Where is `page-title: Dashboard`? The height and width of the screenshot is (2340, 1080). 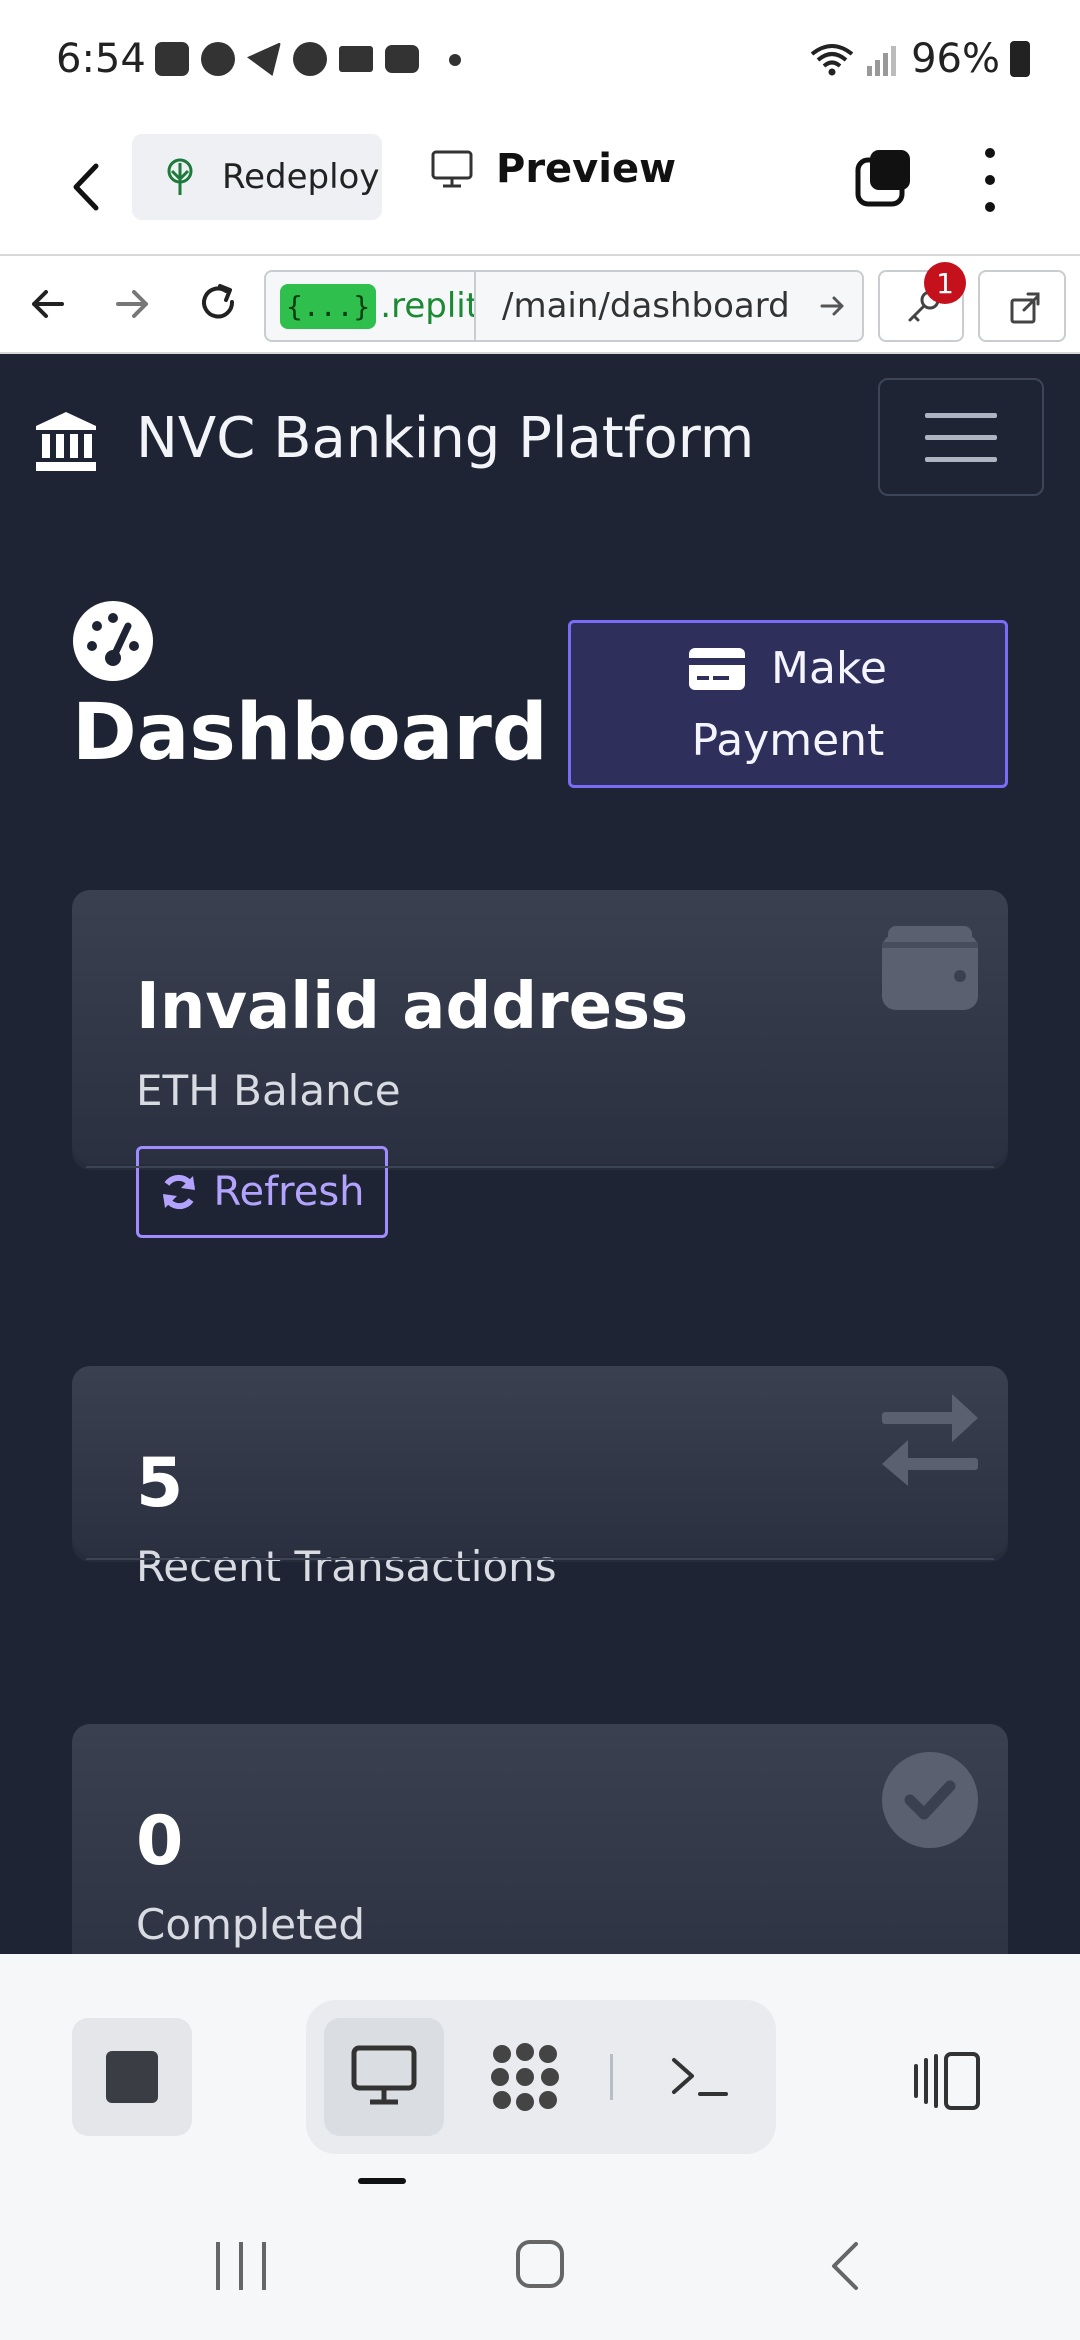 page-title: Dashboard is located at coordinates (310, 733).